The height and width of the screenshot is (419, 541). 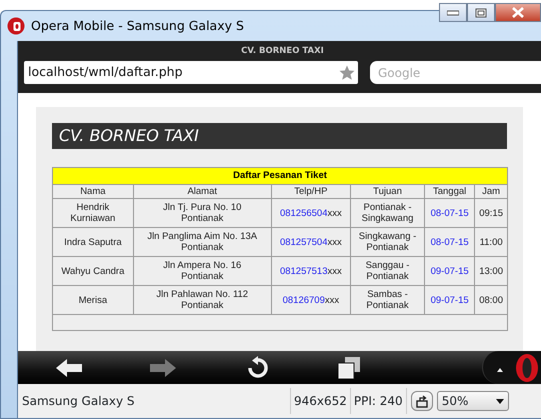 What do you see at coordinates (455, 72) in the screenshot?
I see `search-field: Google` at bounding box center [455, 72].